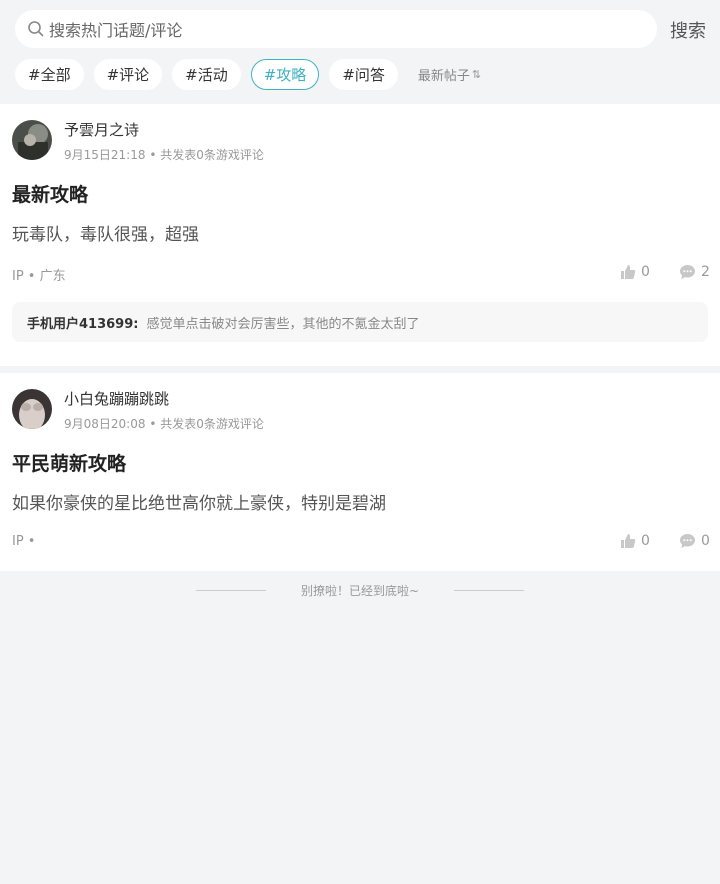 The height and width of the screenshot is (884, 720). I want to click on end-of-list-text: 别撩啦！已经到底啦~, so click(360, 590).